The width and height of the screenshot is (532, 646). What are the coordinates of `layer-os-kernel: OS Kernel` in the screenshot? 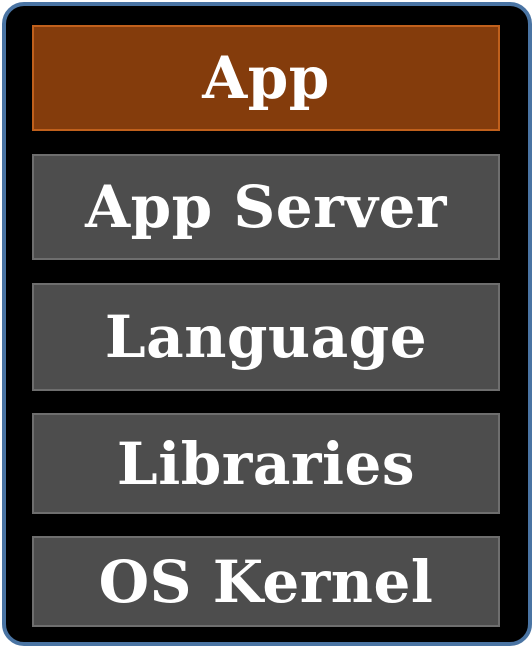 It's located at (266, 581).